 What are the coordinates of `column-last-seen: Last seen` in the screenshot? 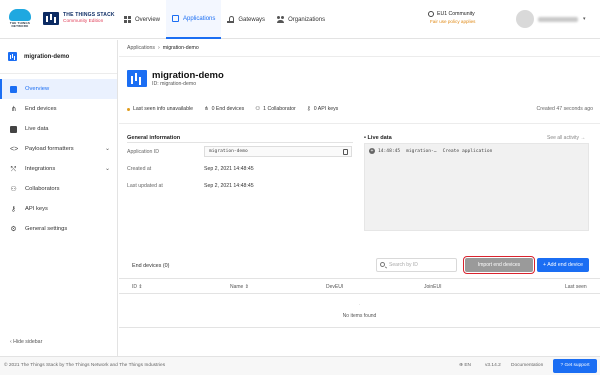 It's located at (576, 287).